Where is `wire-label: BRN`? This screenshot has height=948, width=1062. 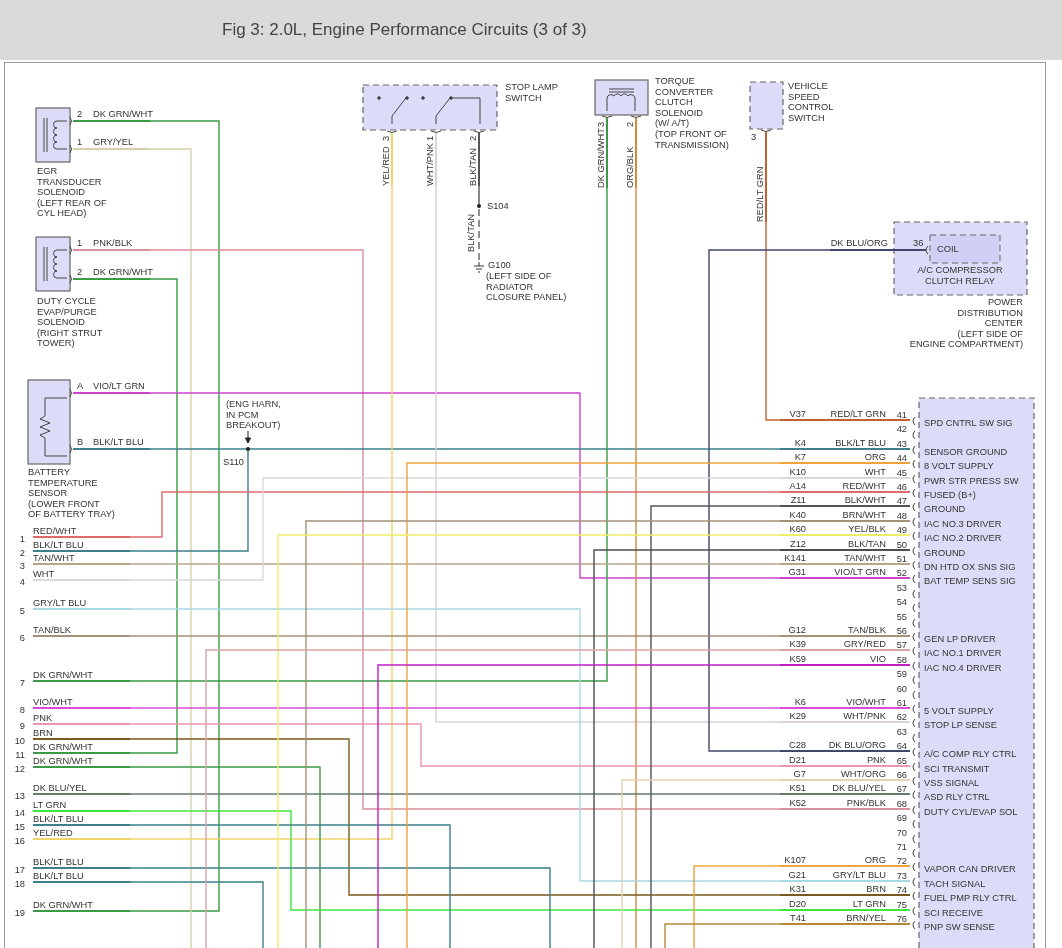 wire-label: BRN is located at coordinates (43, 733).